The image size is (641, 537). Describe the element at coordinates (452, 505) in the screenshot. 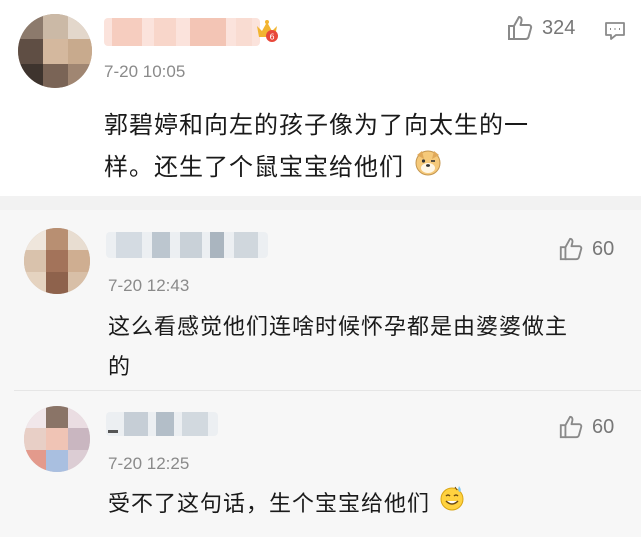

I see `sweat-smile-icon` at that location.